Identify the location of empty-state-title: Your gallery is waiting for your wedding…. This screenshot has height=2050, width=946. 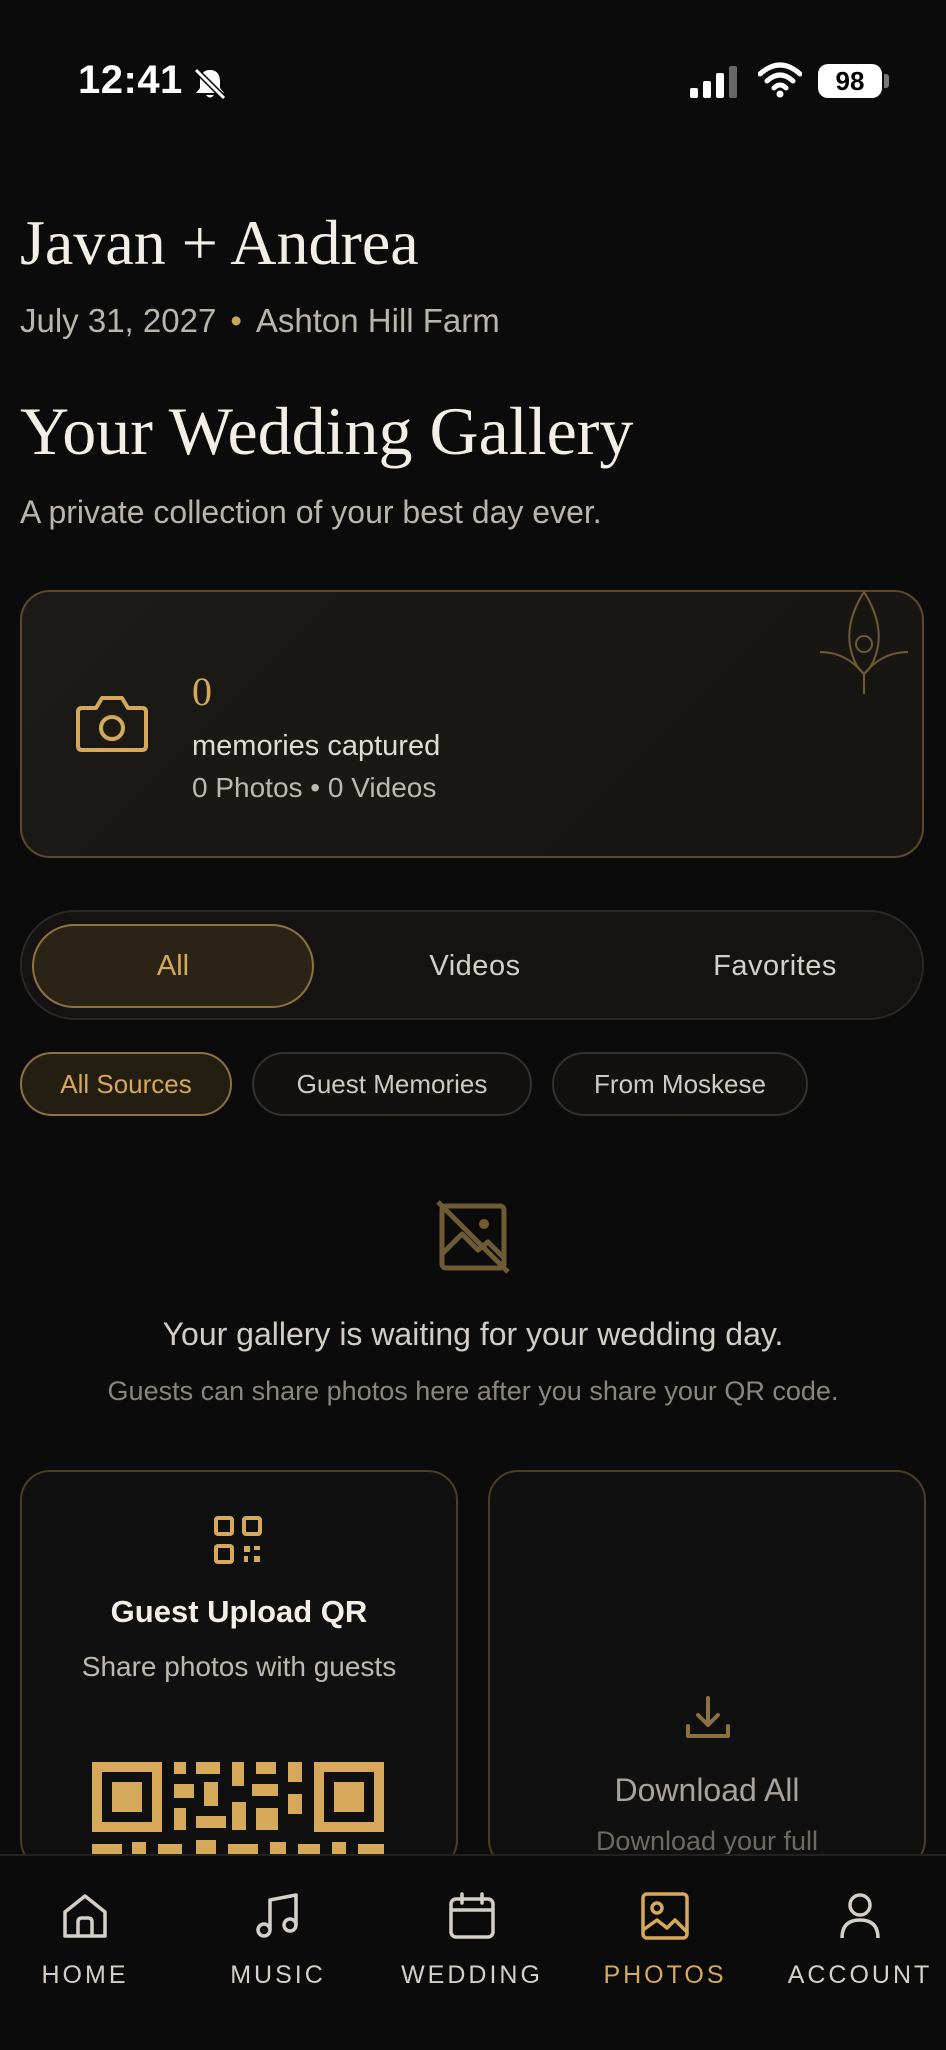
(473, 1334).